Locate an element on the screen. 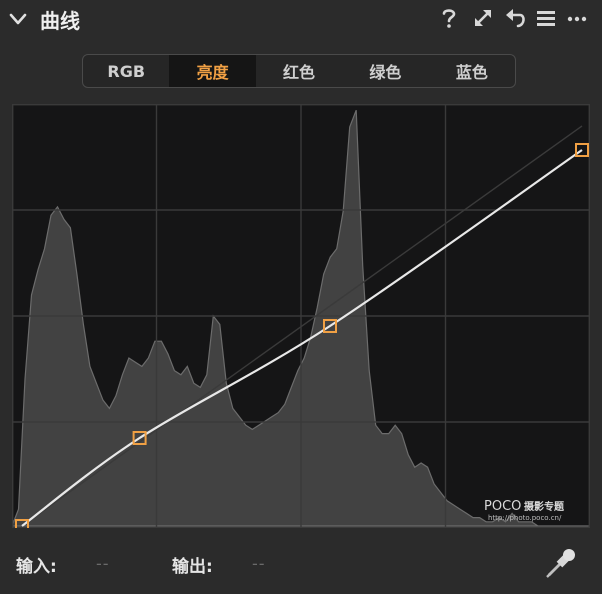  tab-rgb: RGB is located at coordinates (126, 71).